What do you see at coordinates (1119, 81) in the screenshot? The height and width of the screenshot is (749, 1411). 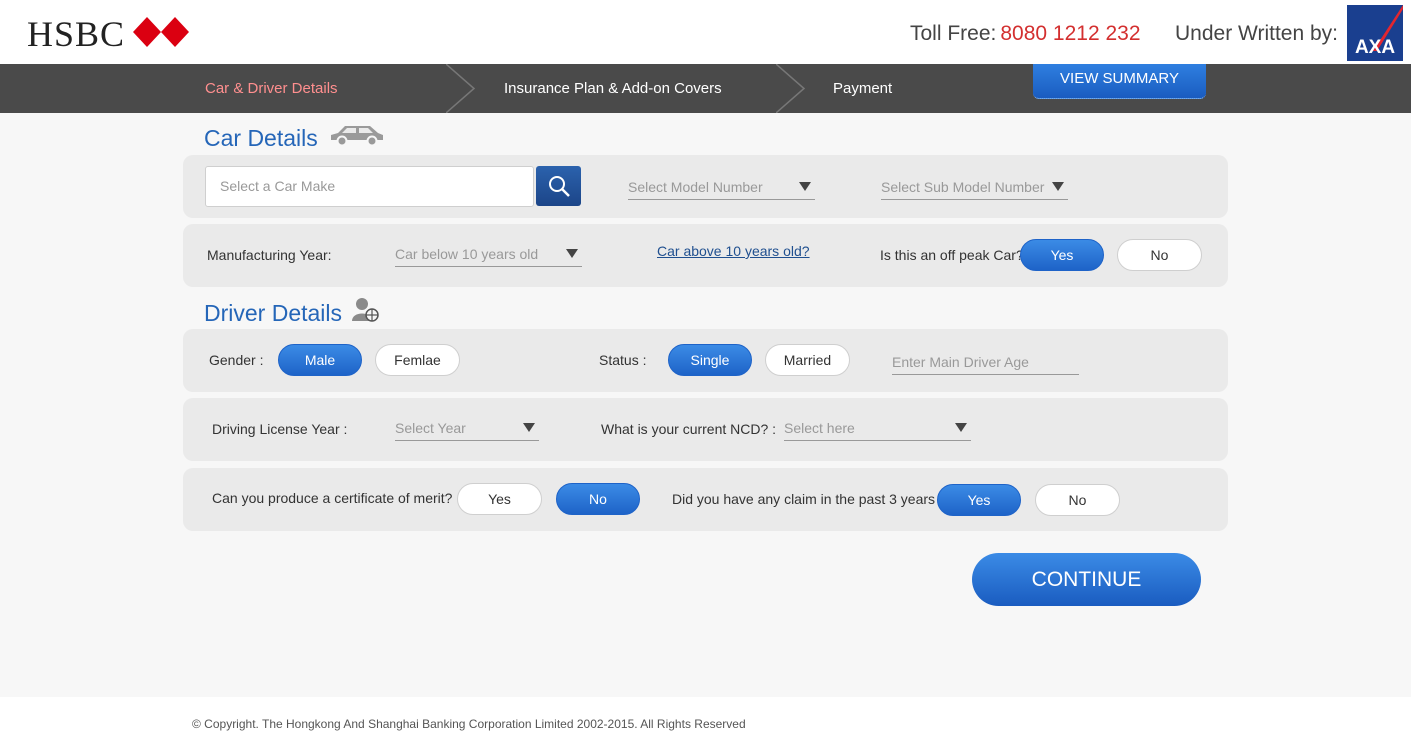 I see `view-summary-button: VIEW SUMMARY` at bounding box center [1119, 81].